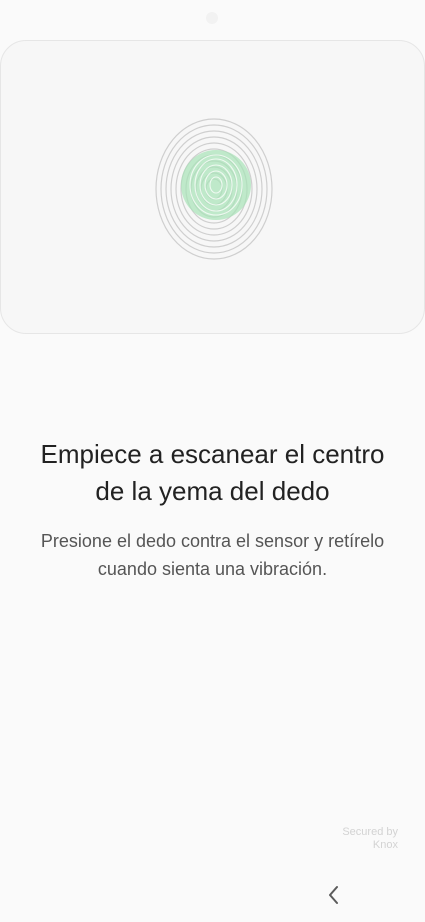 Image resolution: width=425 pixels, height=922 pixels. What do you see at coordinates (385, 845) in the screenshot?
I see `knox-line-2: Knox` at bounding box center [385, 845].